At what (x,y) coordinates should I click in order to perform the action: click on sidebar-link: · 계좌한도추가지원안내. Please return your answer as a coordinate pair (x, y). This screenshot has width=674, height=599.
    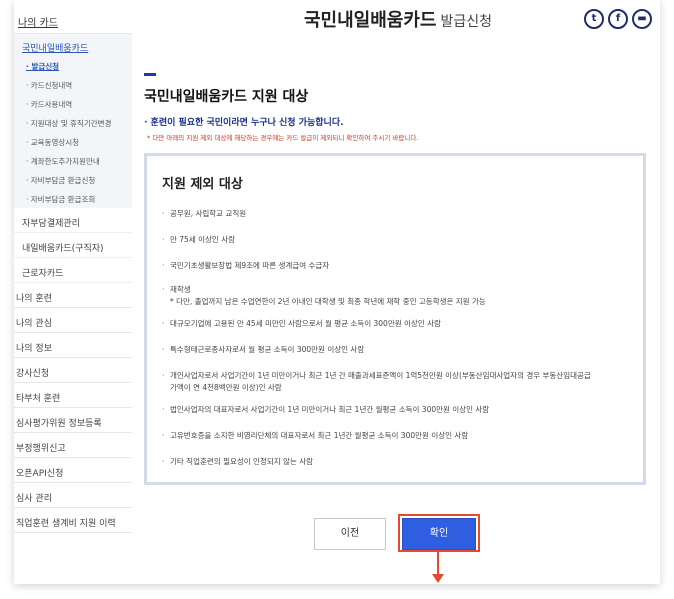
    Looking at the image, I should click on (73, 160).